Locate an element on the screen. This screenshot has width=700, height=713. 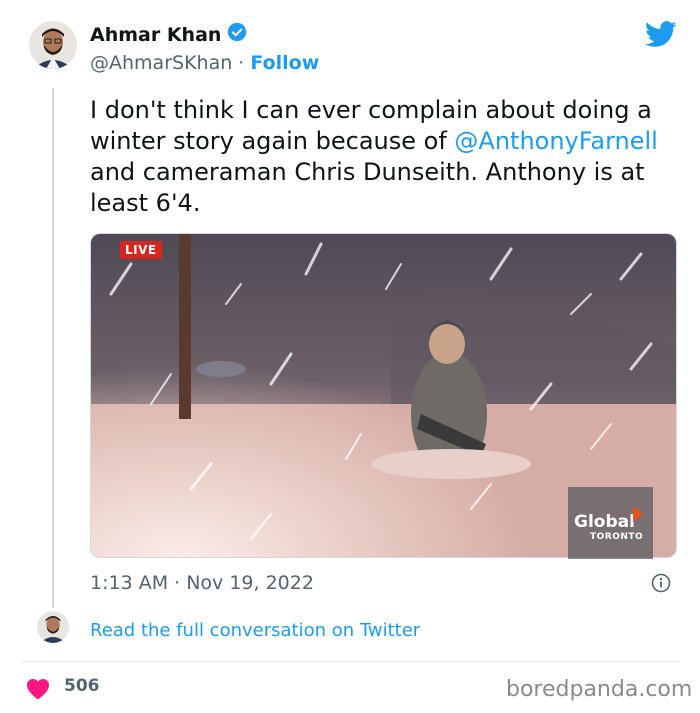
channel-logo-subtext: TORONTO is located at coordinates (617, 537).